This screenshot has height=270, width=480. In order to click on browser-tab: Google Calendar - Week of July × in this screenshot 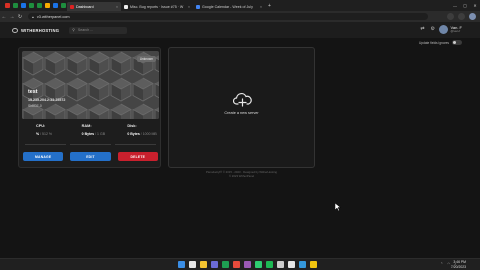, I will do `click(229, 6)`.